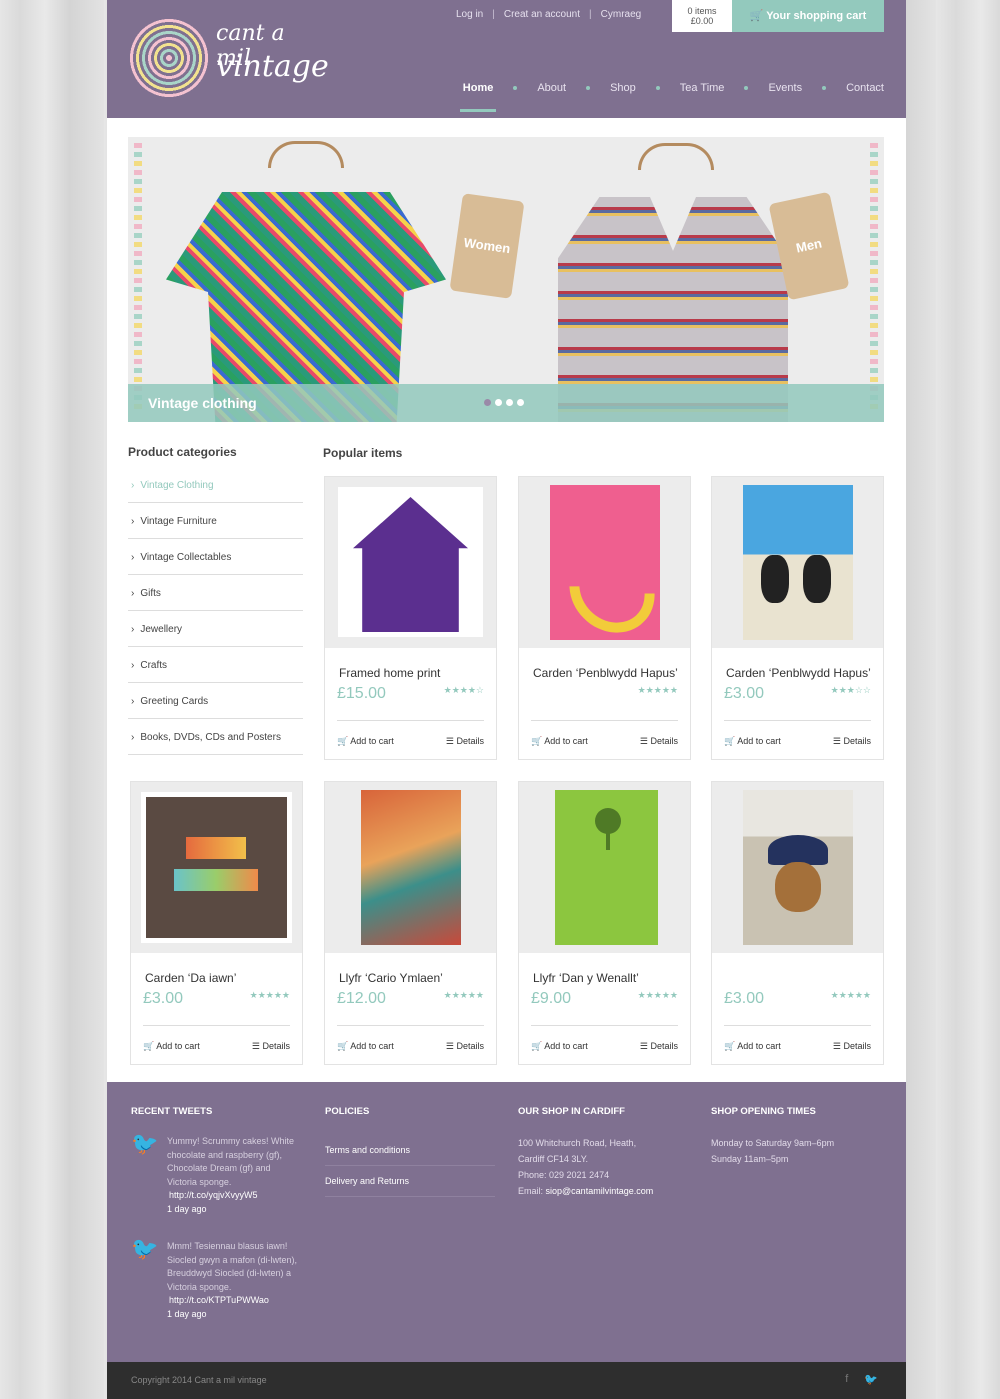  Describe the element at coordinates (785, 88) in the screenshot. I see `nav-events: Events` at that location.